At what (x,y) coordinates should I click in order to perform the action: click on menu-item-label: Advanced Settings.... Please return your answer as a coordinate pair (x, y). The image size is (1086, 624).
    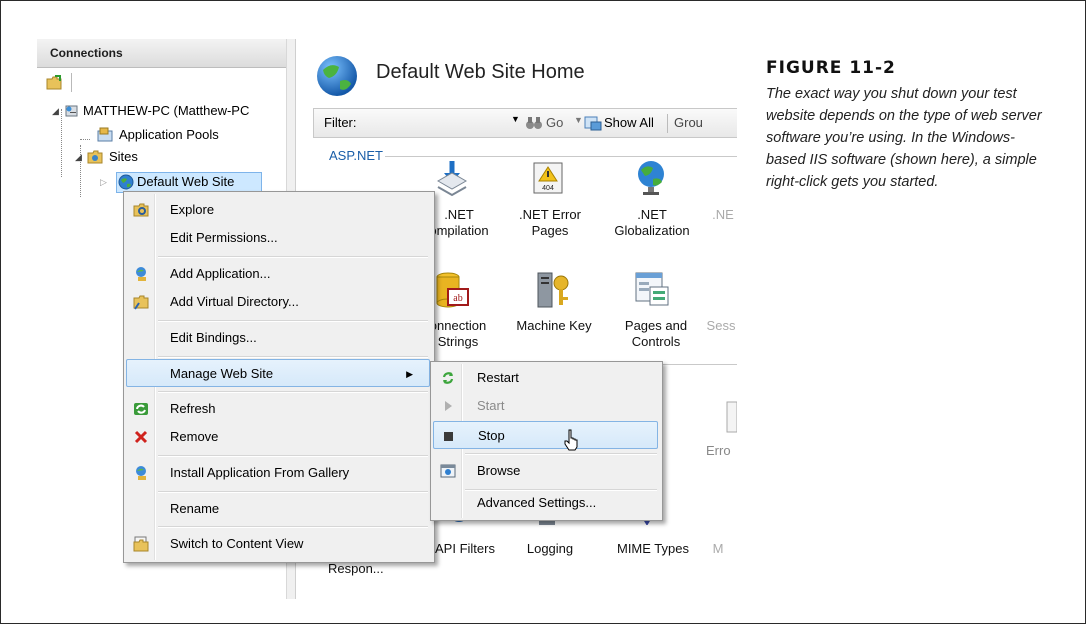
    Looking at the image, I should click on (537, 502).